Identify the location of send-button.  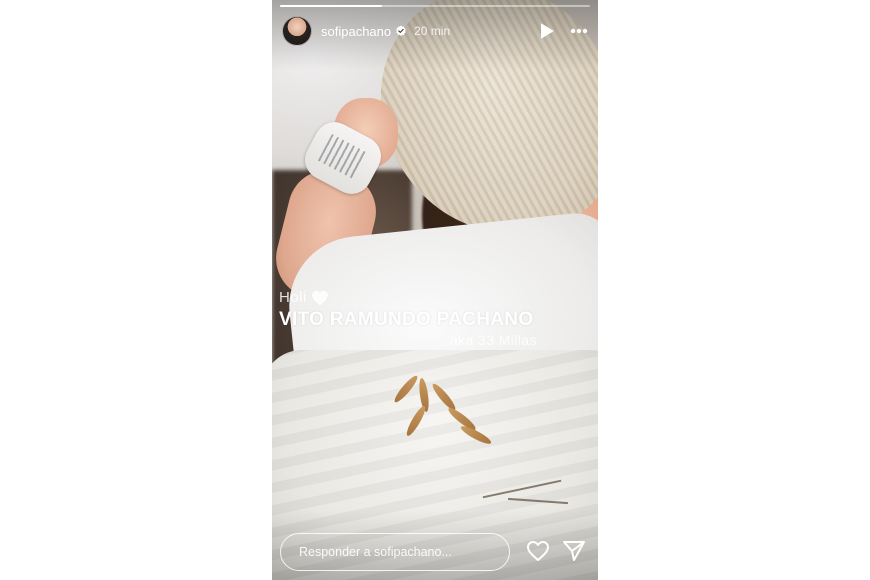
(574, 551).